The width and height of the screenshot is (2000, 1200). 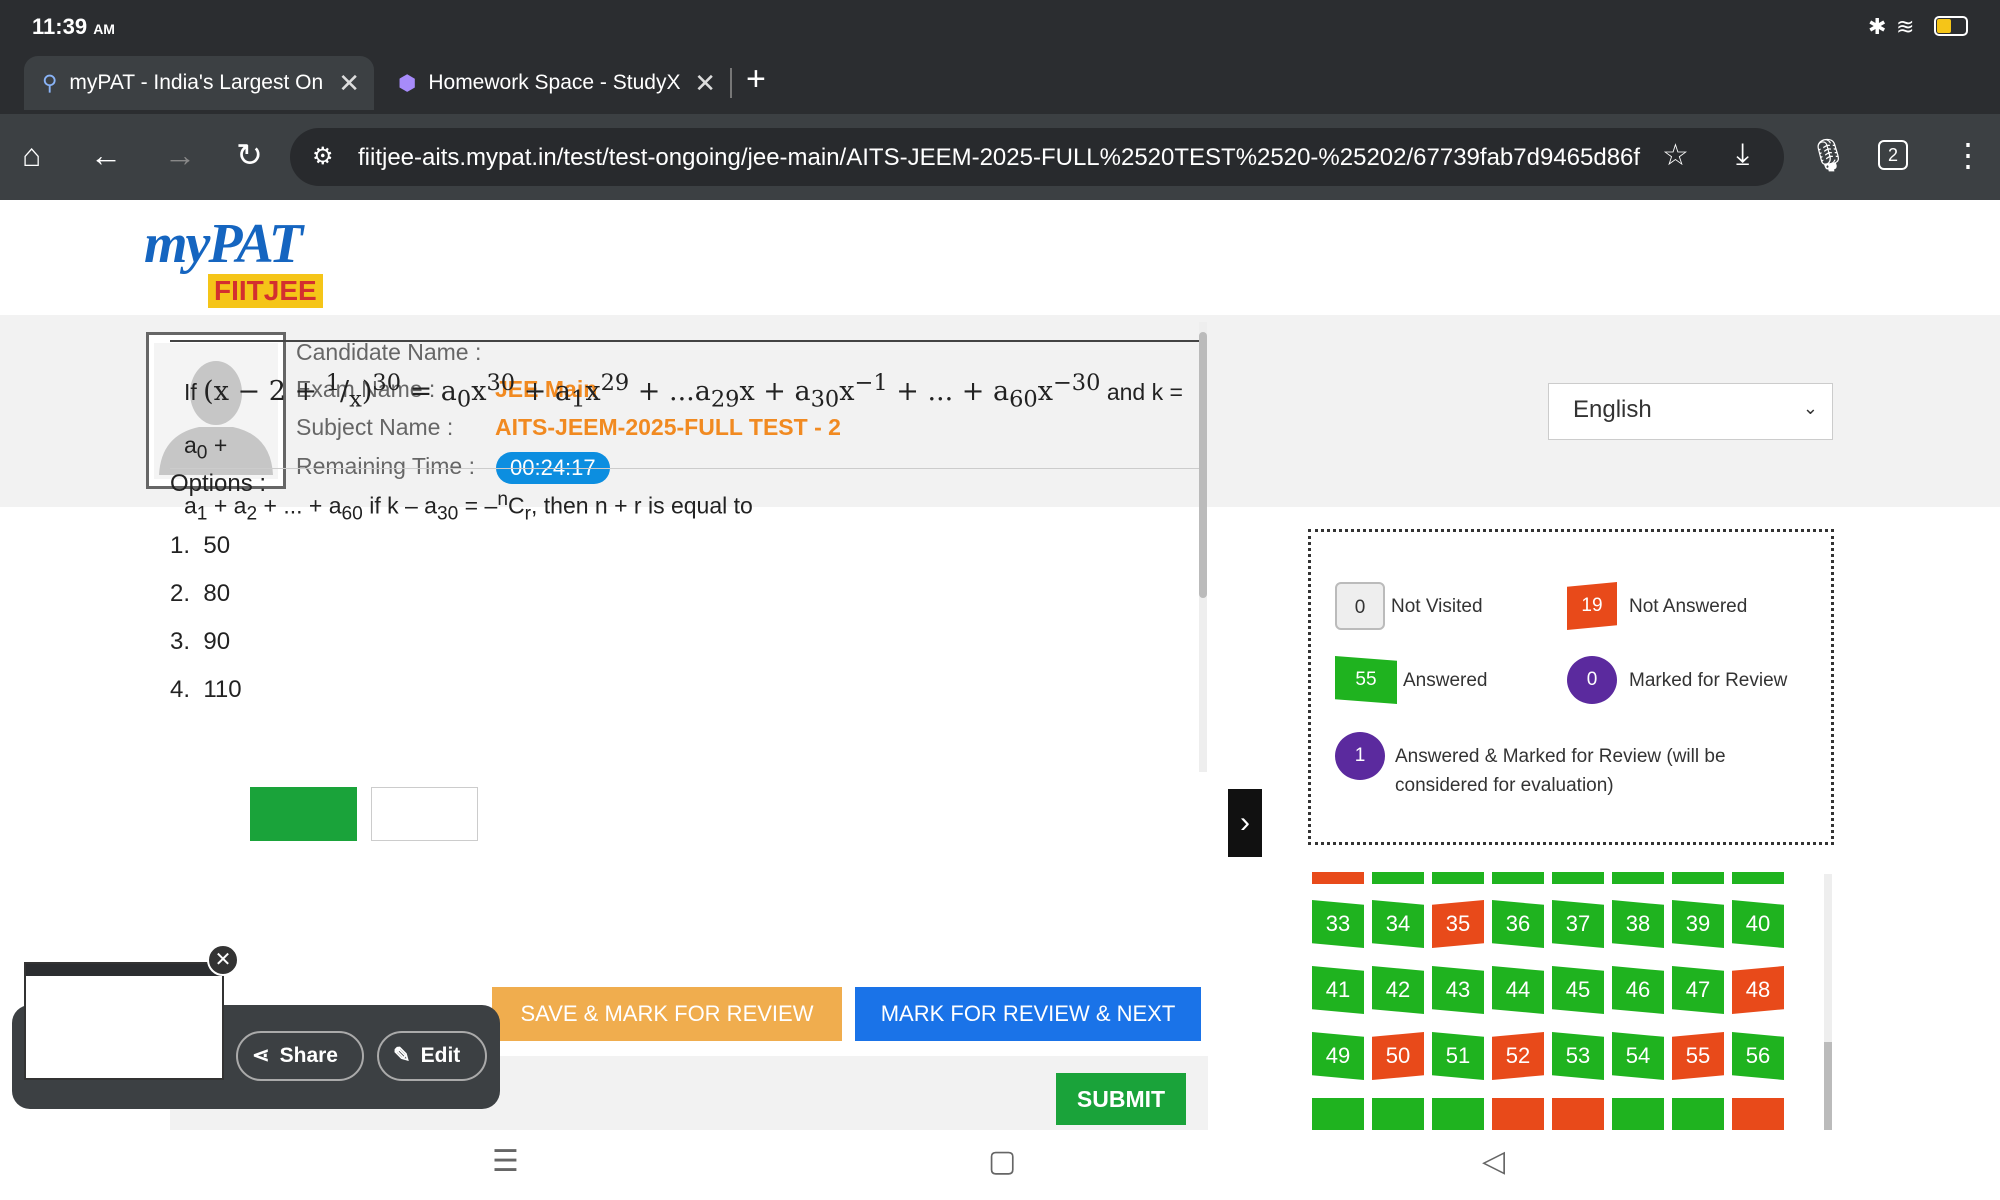 What do you see at coordinates (1028, 1014) in the screenshot?
I see `mark-review-next-button: MARK FOR REVIEW & NEXT` at bounding box center [1028, 1014].